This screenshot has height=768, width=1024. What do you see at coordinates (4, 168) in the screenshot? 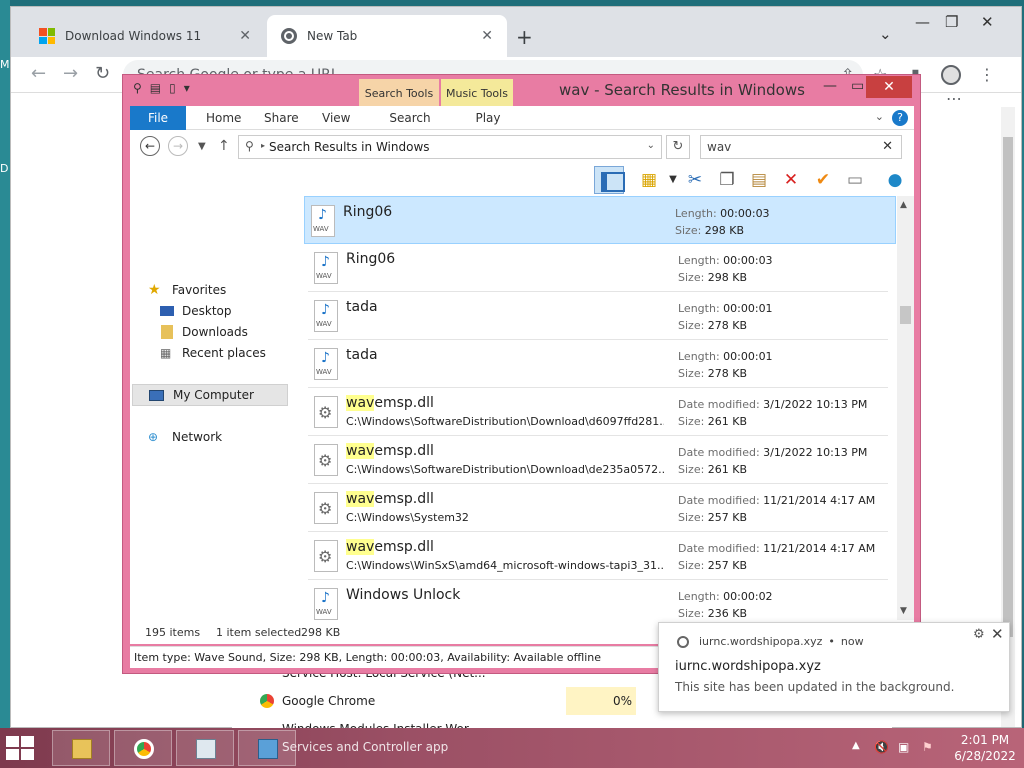
I see `desktop-label-2: D` at bounding box center [4, 168].